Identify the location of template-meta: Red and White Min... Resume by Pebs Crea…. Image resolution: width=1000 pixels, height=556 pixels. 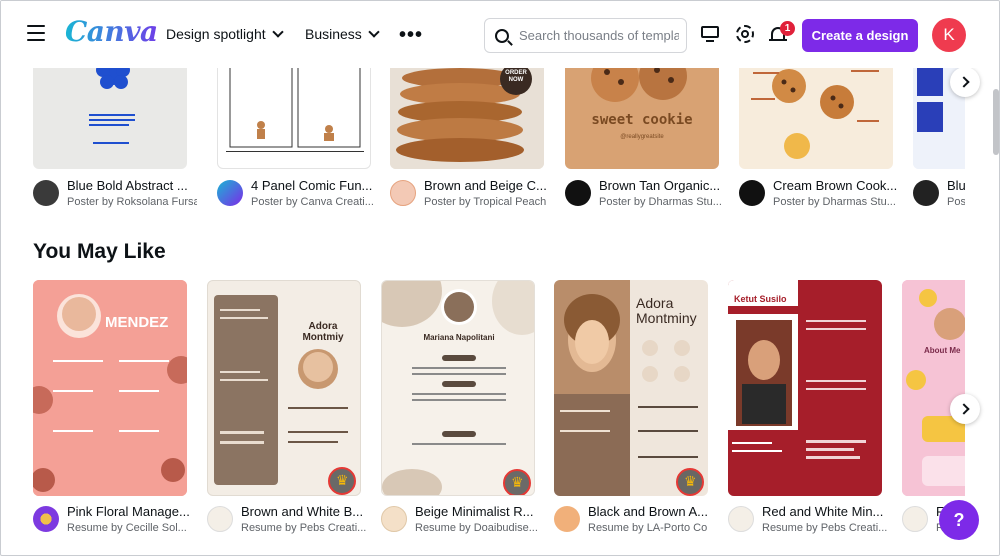
(811, 522).